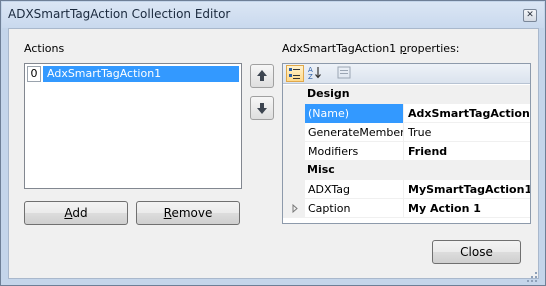 Image resolution: width=546 pixels, height=286 pixels. Describe the element at coordinates (467, 151) in the screenshot. I see `property-value: Friend` at that location.